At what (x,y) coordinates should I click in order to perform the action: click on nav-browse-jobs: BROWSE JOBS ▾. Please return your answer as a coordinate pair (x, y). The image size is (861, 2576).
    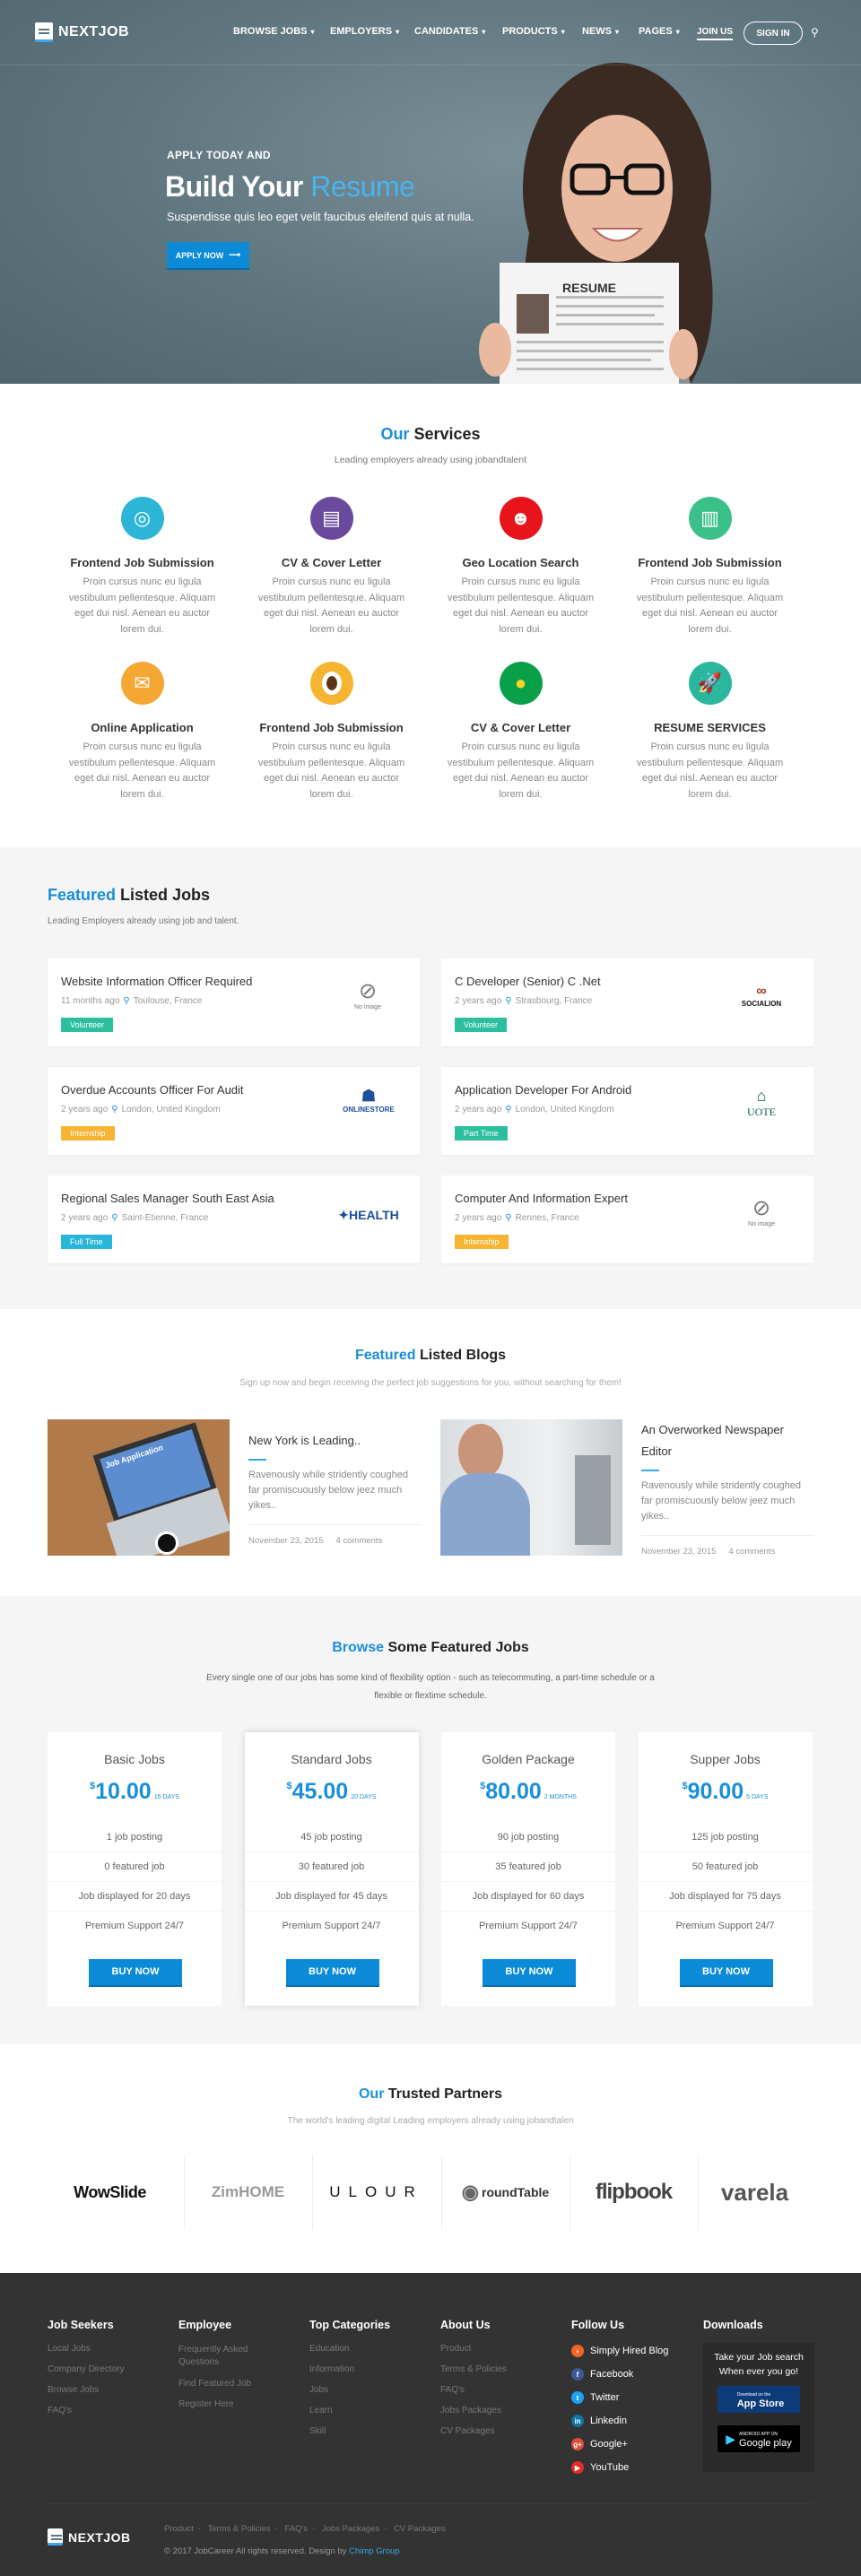
    Looking at the image, I should click on (274, 32).